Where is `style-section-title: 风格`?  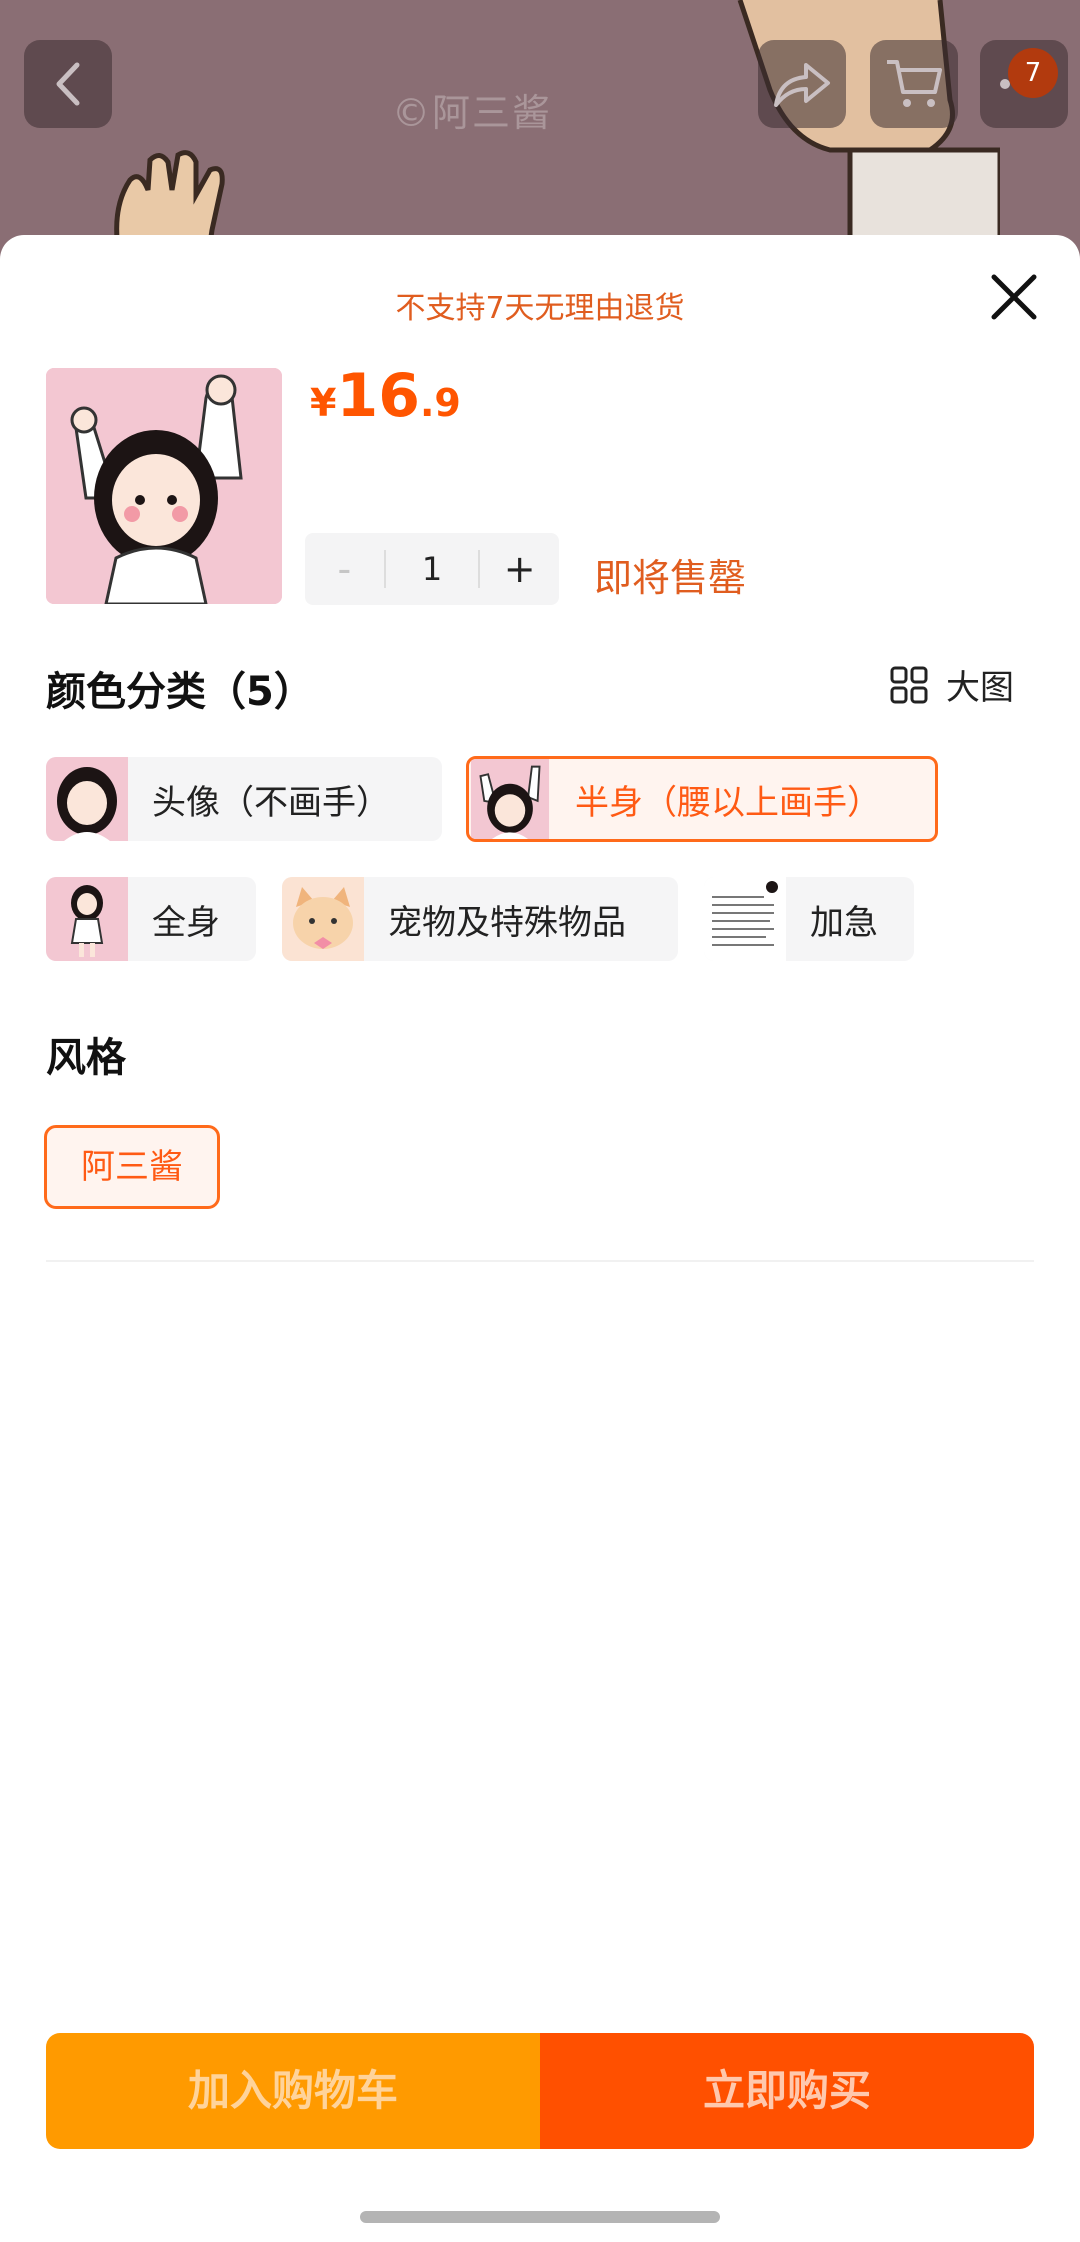 style-section-title: 风格 is located at coordinates (86, 1058).